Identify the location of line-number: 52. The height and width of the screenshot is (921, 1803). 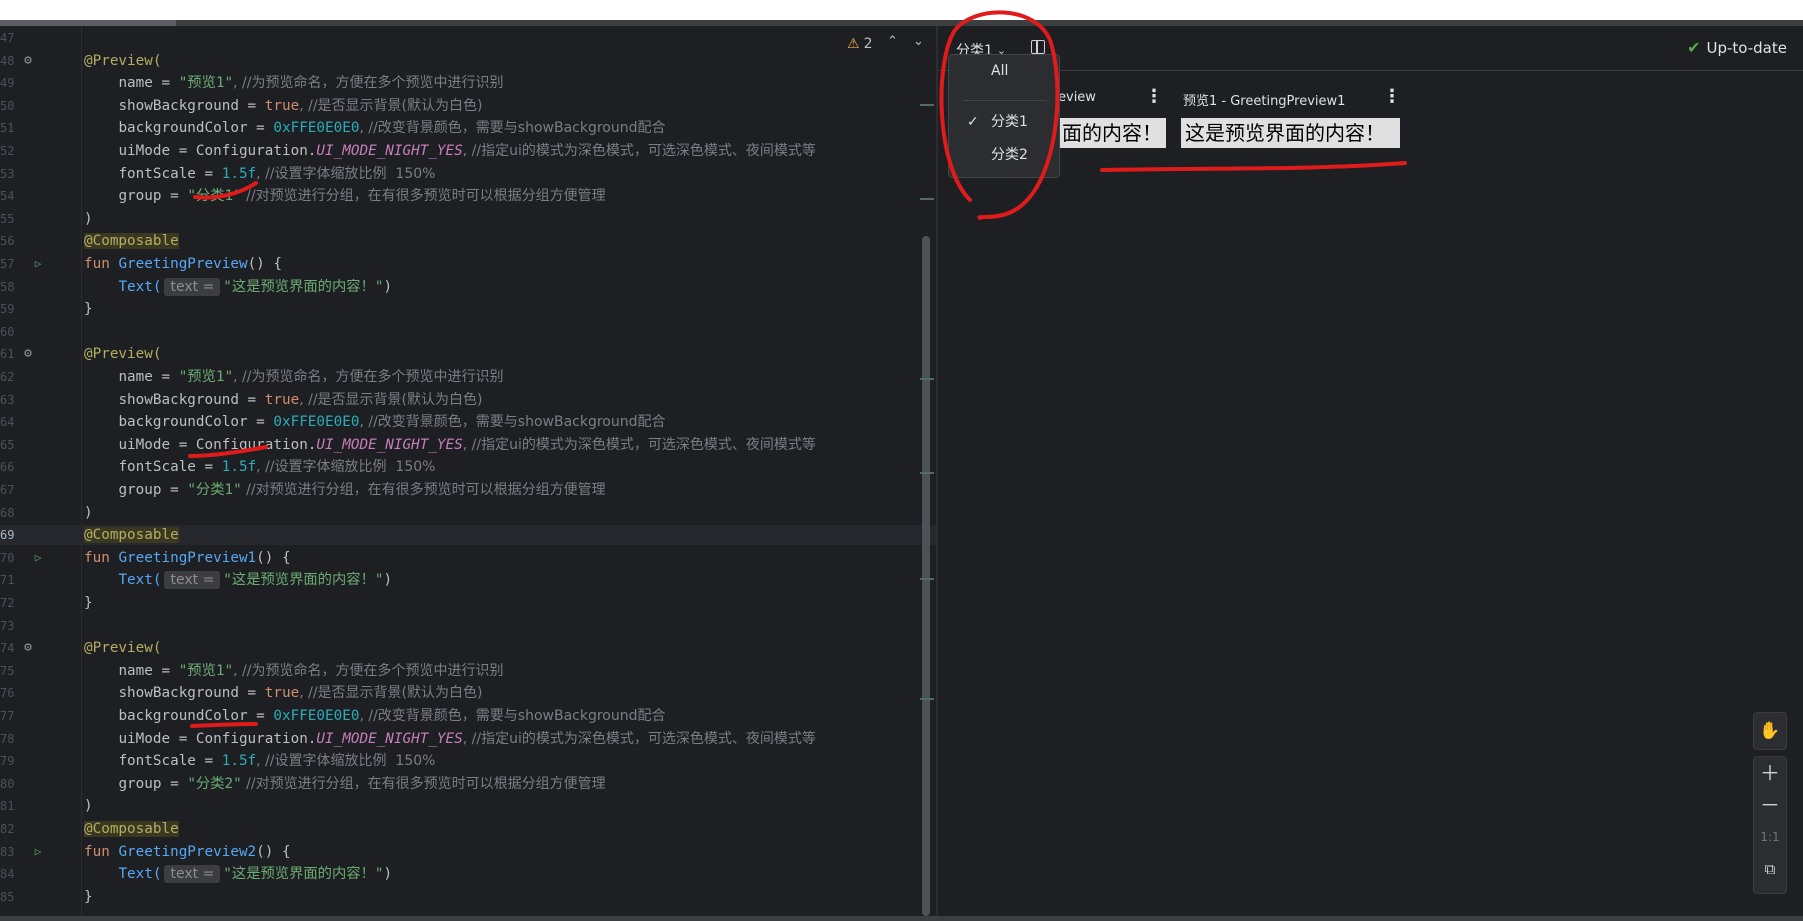
(7, 151).